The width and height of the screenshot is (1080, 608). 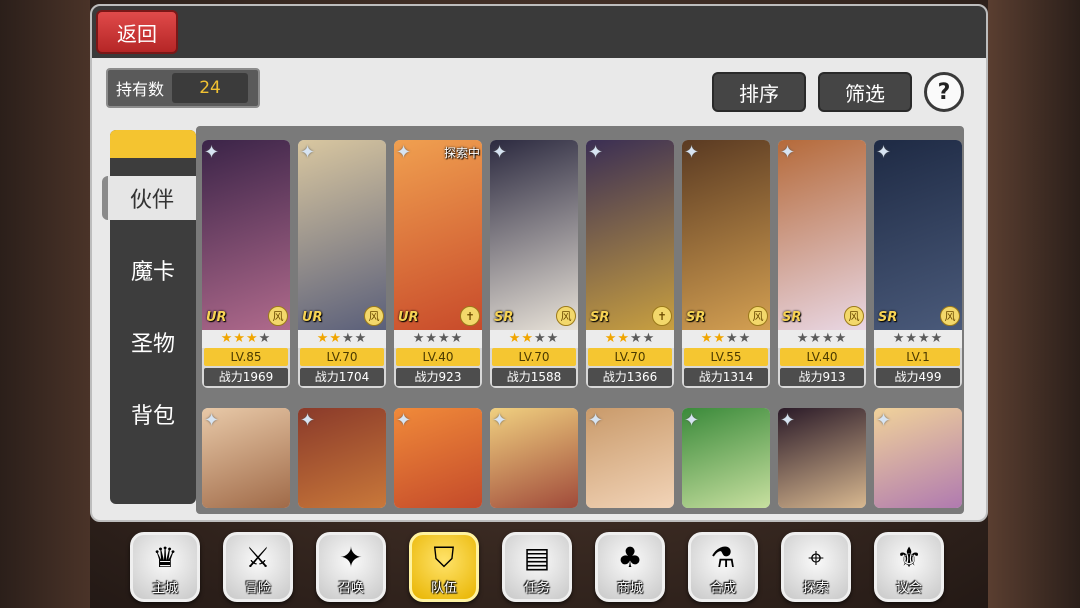 I want to click on summon-icon: ✦, so click(x=351, y=557).